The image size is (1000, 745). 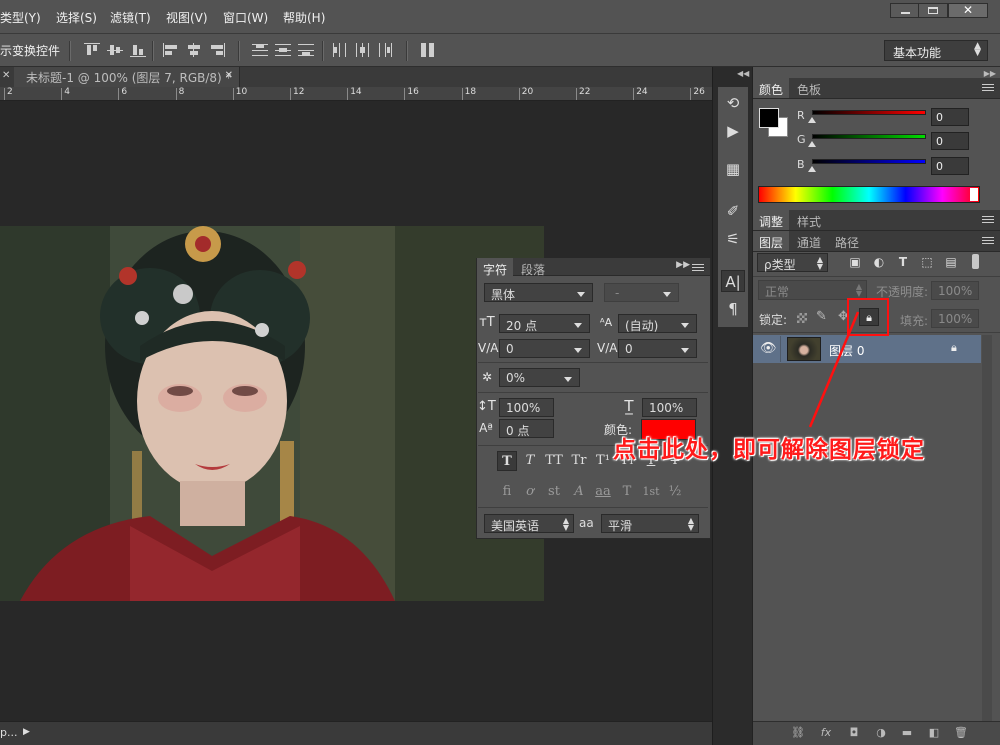 I want to click on annotation-highlight-box, so click(x=868, y=317).